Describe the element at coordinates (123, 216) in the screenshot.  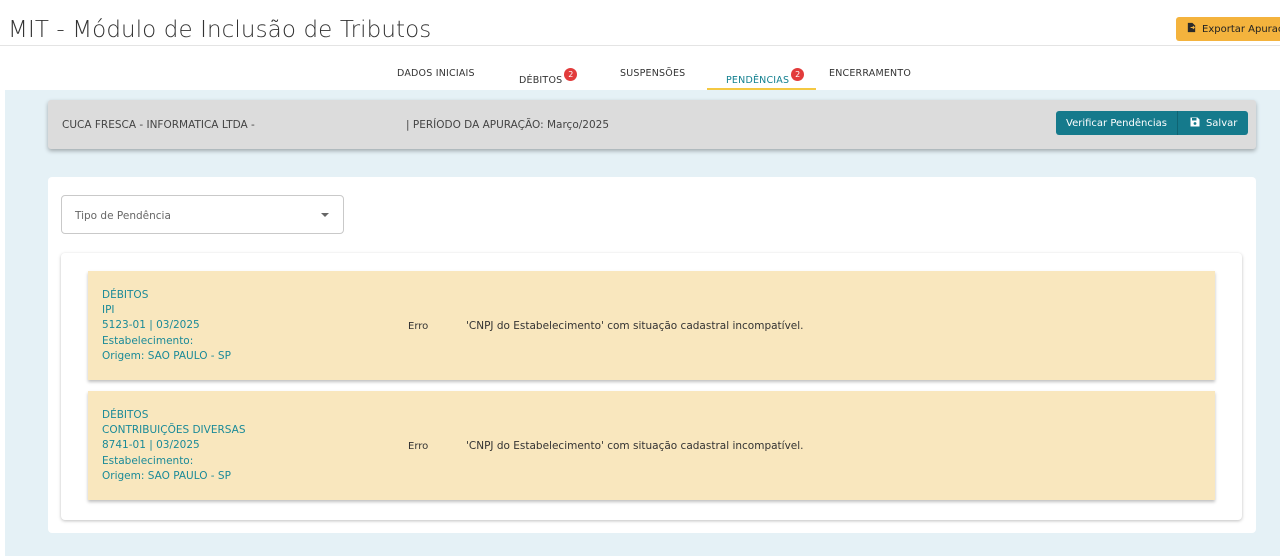
I see `select-placeholder: Tipo de Pendência` at that location.